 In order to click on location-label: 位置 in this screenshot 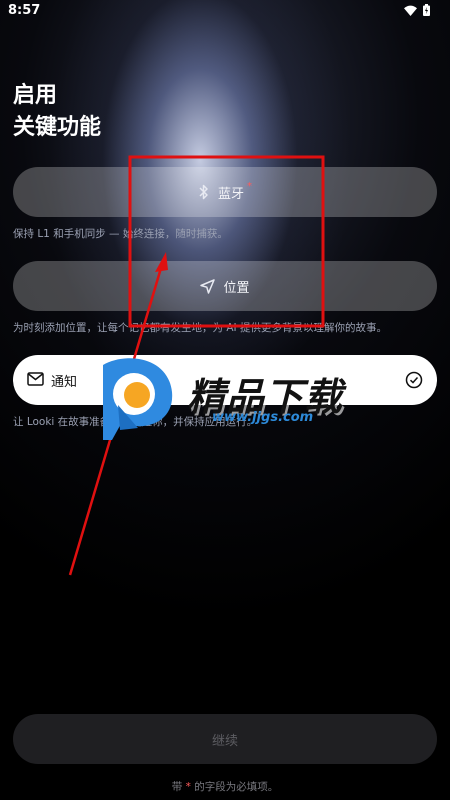, I will do `click(236, 288)`.